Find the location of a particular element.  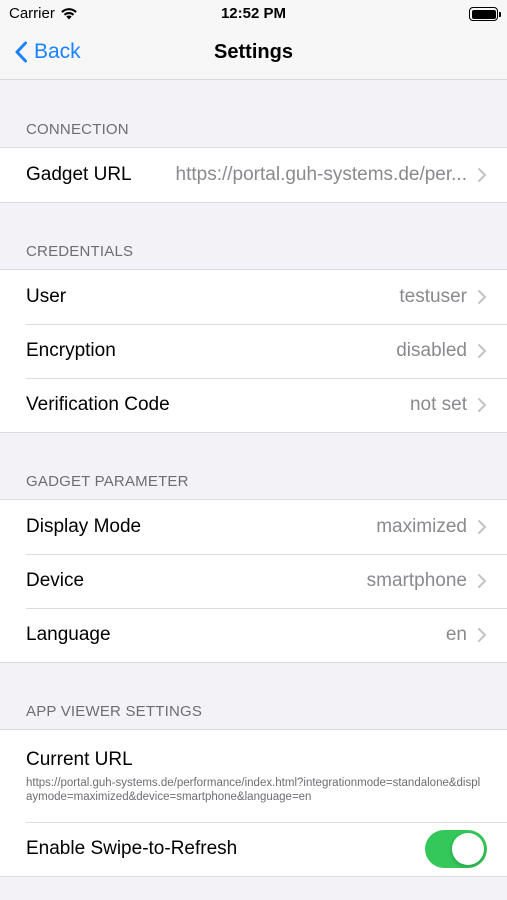

row-value: testuser is located at coordinates (433, 296).